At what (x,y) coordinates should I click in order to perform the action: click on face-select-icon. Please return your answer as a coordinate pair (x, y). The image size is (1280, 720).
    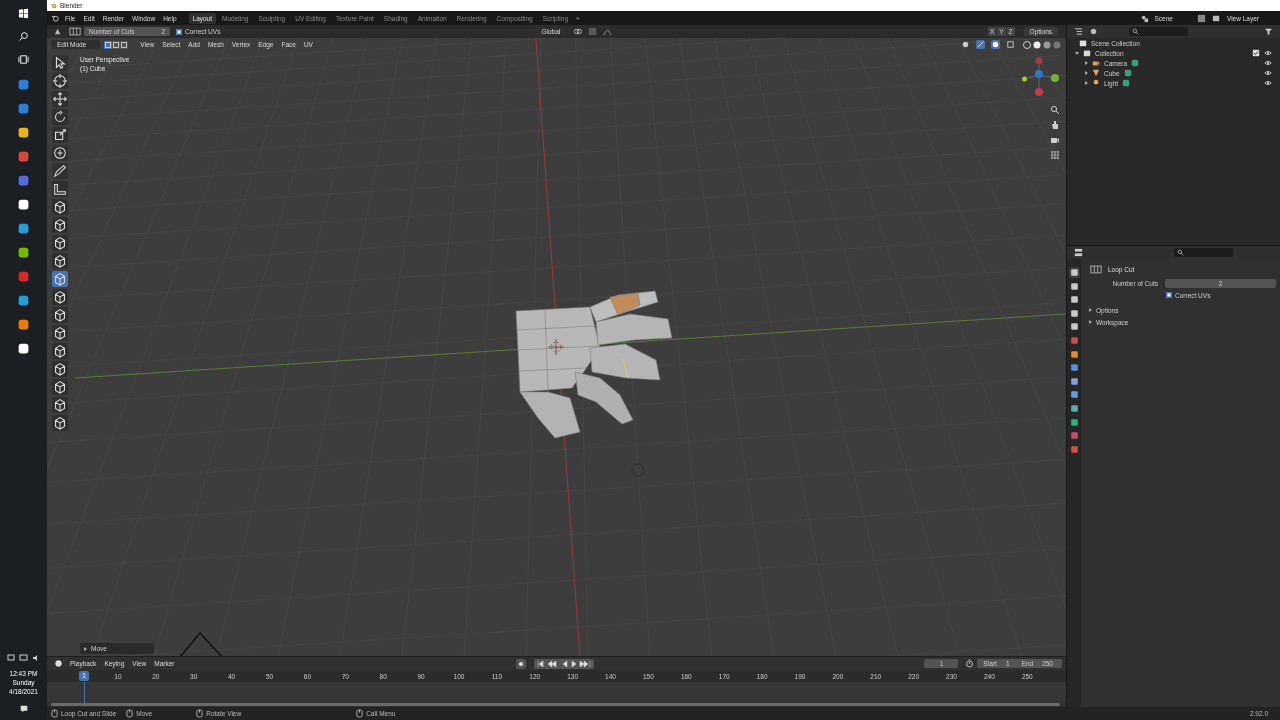
    Looking at the image, I should click on (124, 44).